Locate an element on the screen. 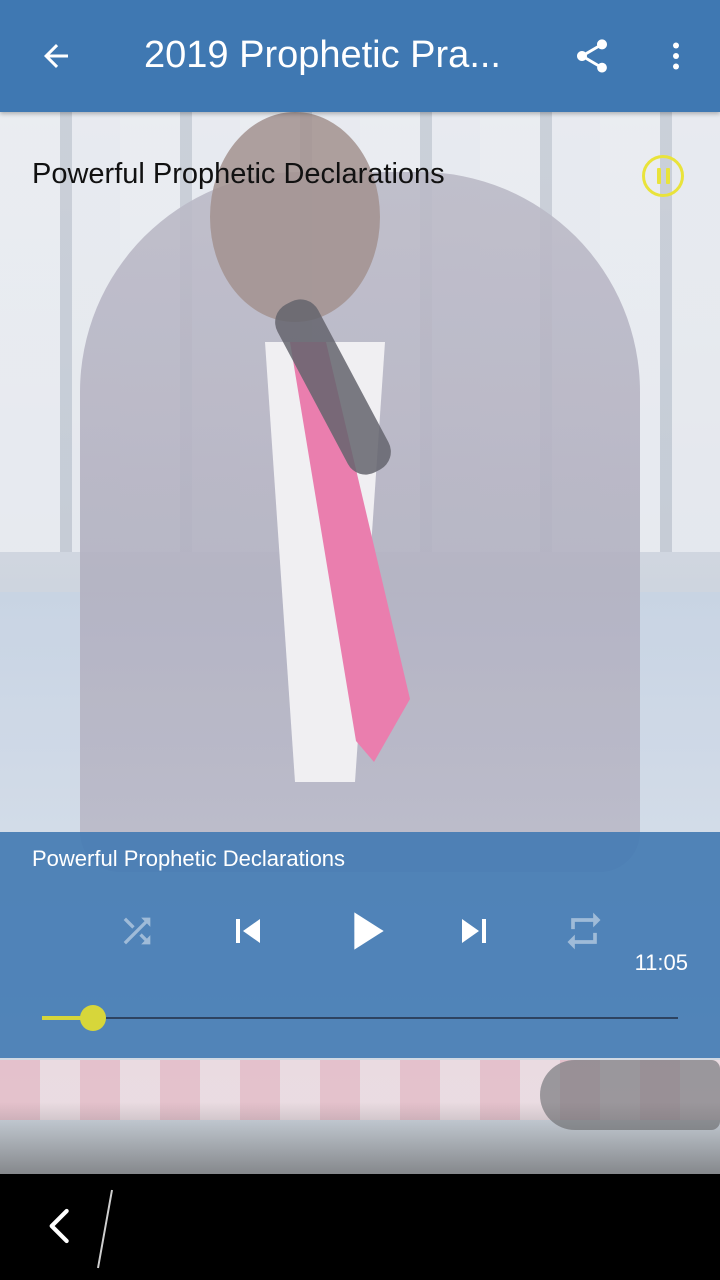 This screenshot has height=1280, width=720. more-options-button is located at coordinates (676, 56).